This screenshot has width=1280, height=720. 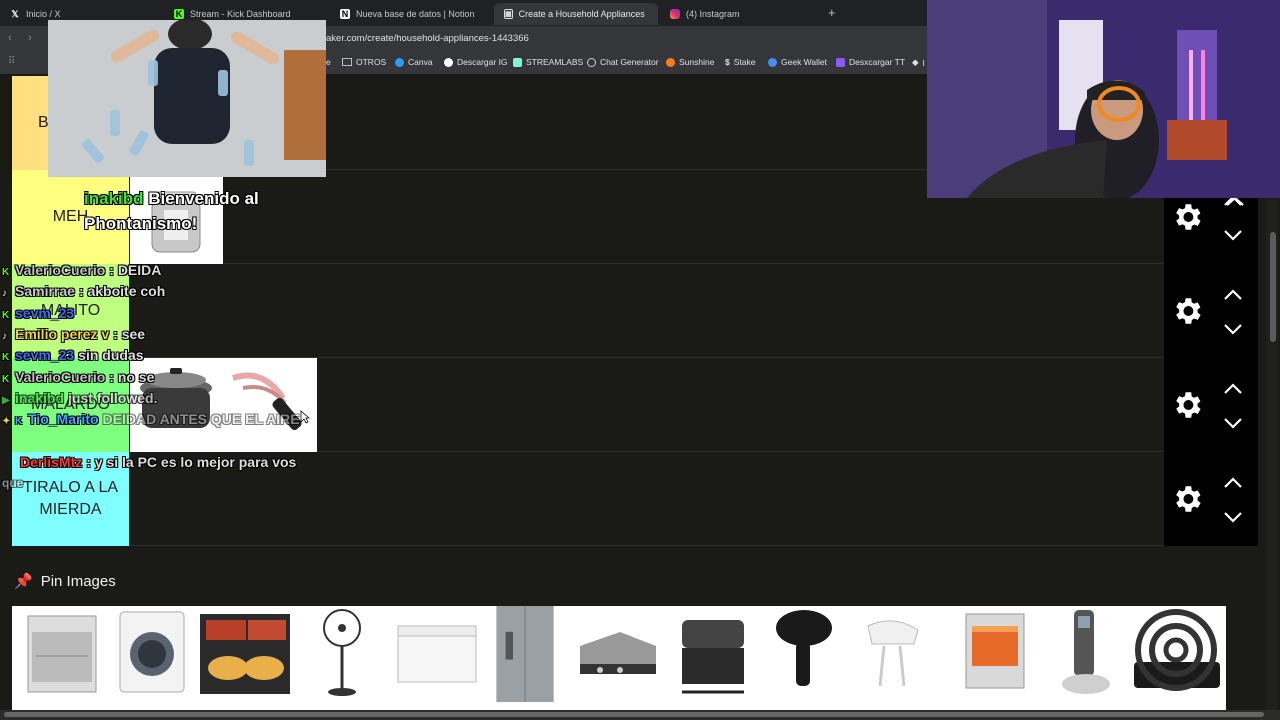 I want to click on tiermaker-icon: ▦, so click(x=508, y=14).